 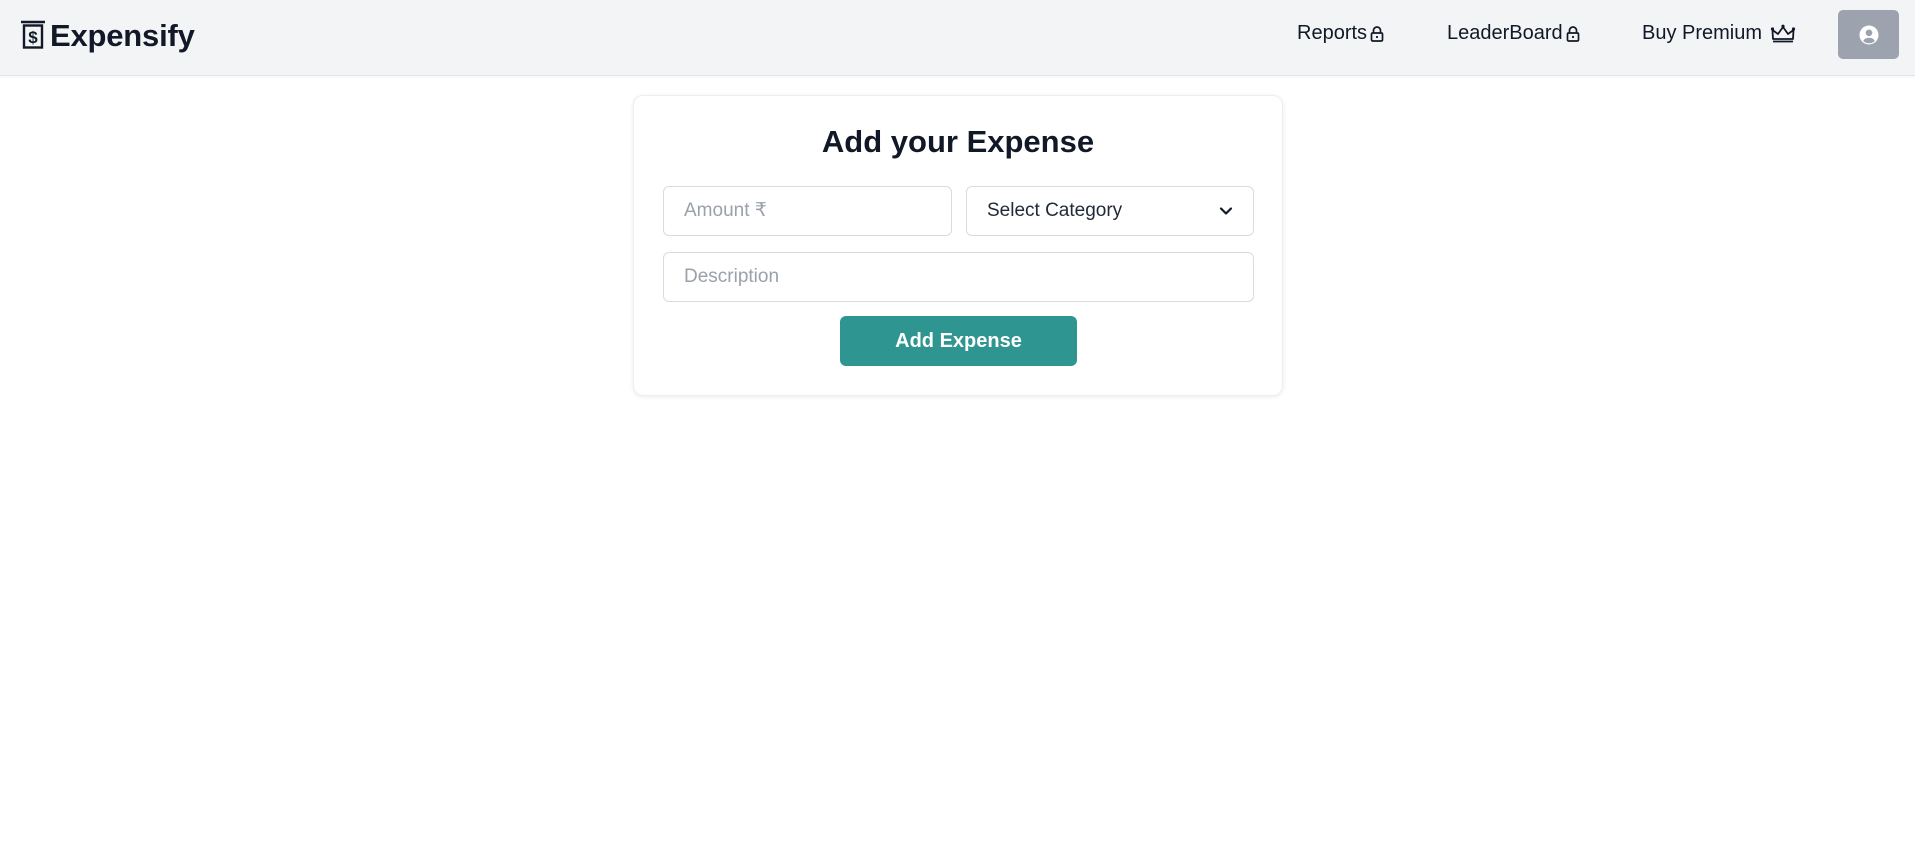 I want to click on nav-reports-label: Reports, so click(x=1332, y=33).